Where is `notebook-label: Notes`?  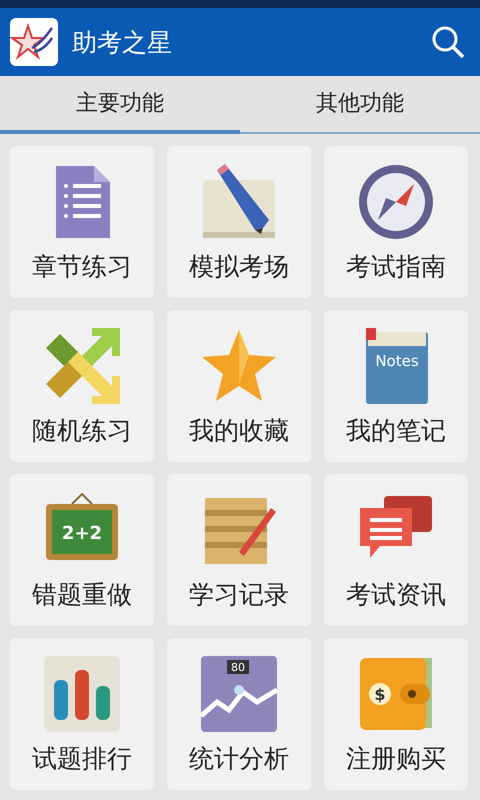
notebook-label: Notes is located at coordinates (397, 361).